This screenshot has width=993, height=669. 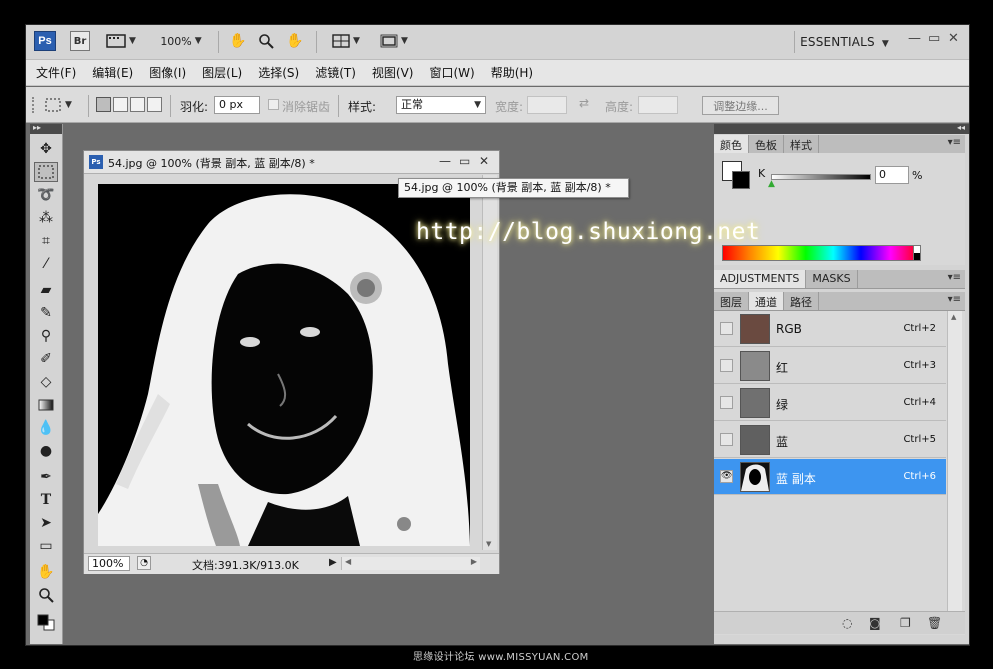 What do you see at coordinates (917, 253) in the screenshot?
I see `black-white-ramp` at bounding box center [917, 253].